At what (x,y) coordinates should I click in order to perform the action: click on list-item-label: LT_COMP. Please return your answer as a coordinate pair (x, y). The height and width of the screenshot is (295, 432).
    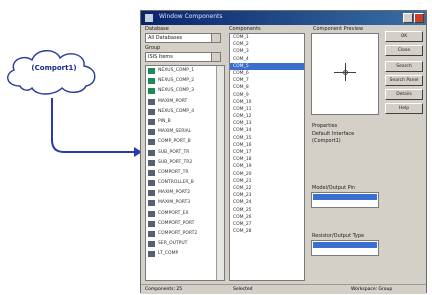
    Looking at the image, I should click on (168, 254).